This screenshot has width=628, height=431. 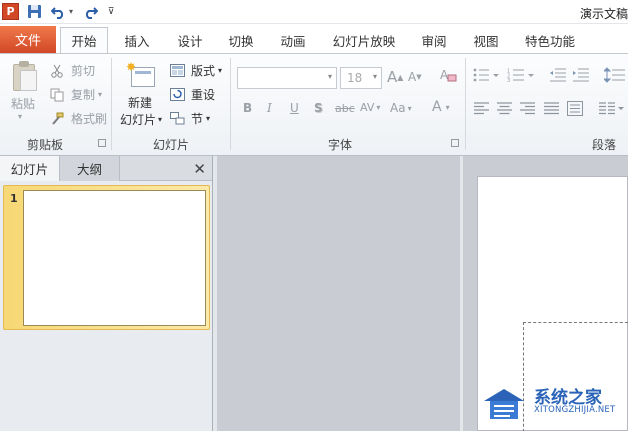 I want to click on justify-button, so click(x=551, y=108).